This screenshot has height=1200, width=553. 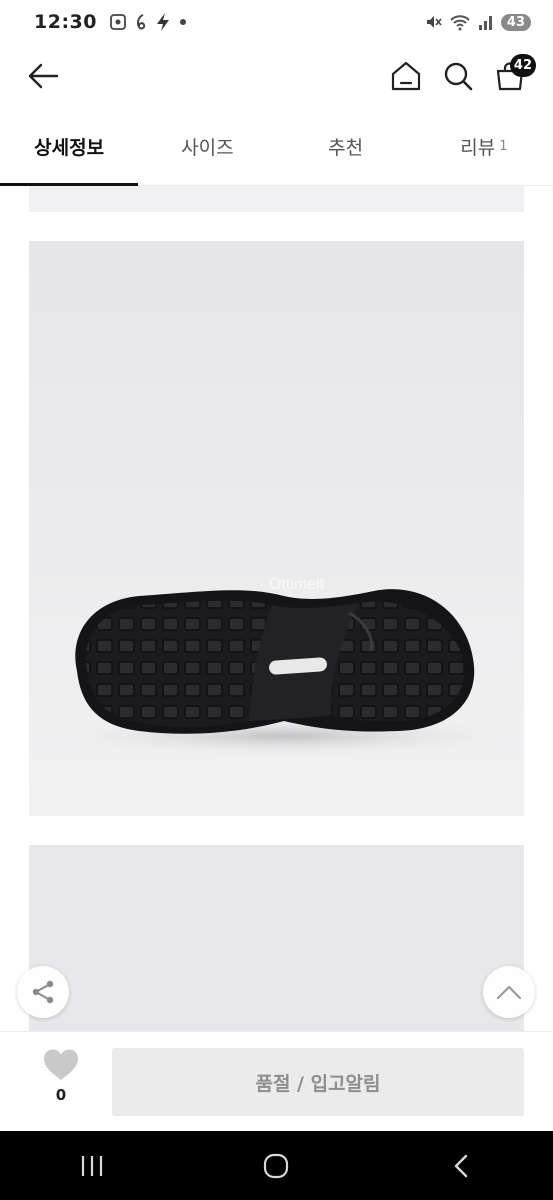 I want to click on tab-details: 상세정보, so click(x=69, y=147).